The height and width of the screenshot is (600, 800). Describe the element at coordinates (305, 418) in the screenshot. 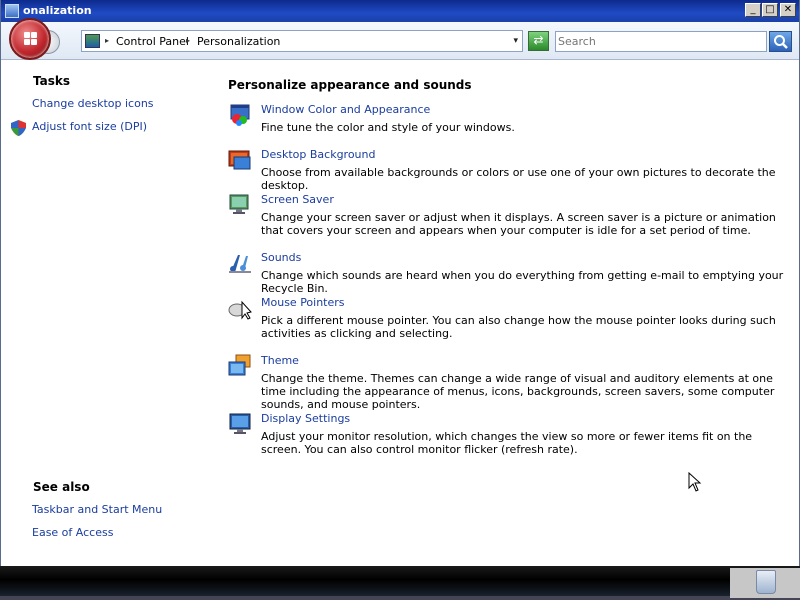

I see `item-title: Display Settings` at that location.